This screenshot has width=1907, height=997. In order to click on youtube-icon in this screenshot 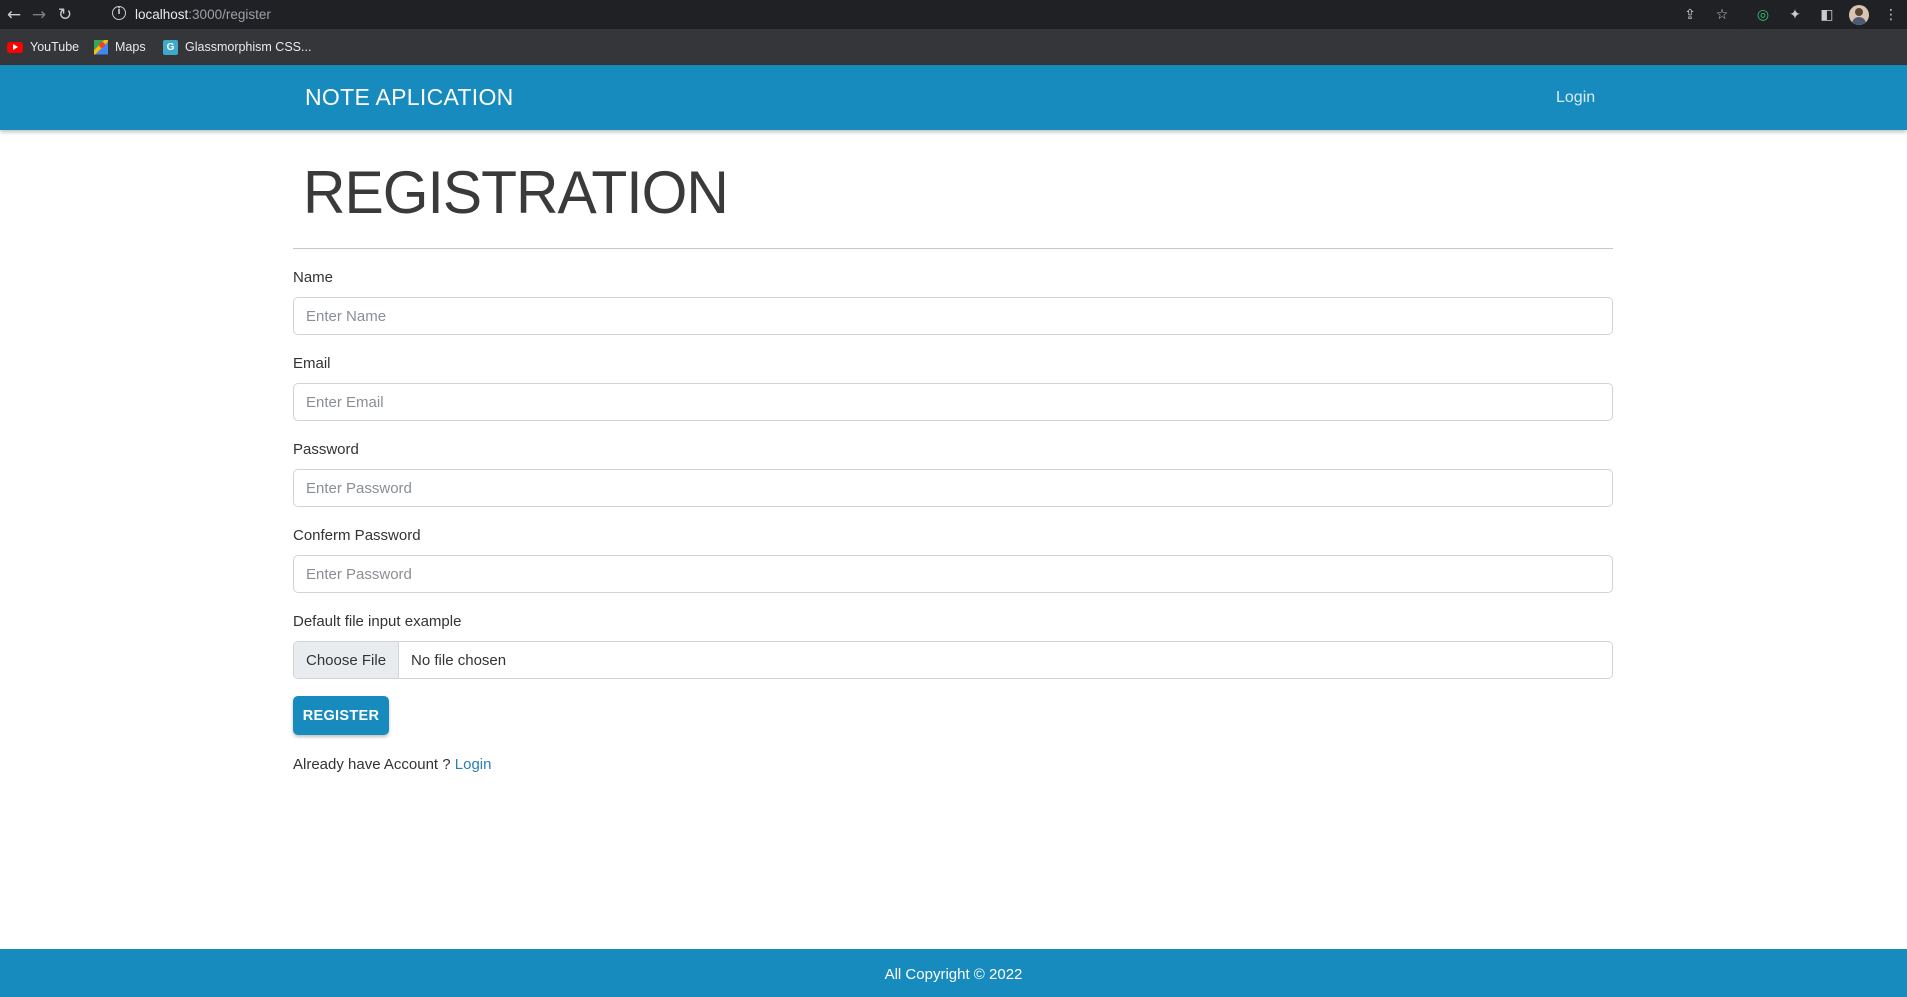, I will do `click(15, 47)`.